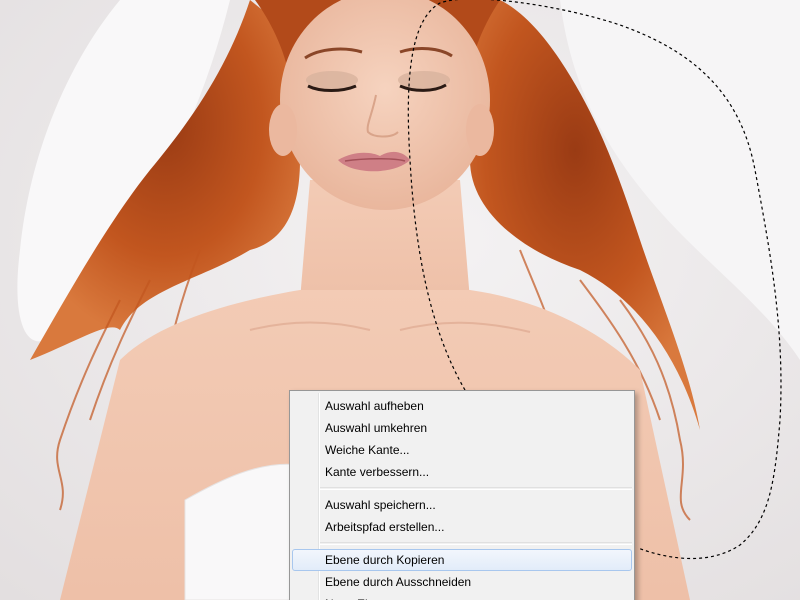  Describe the element at coordinates (462, 428) in the screenshot. I see `menu-item-invert: Auswahl umkehren` at that location.